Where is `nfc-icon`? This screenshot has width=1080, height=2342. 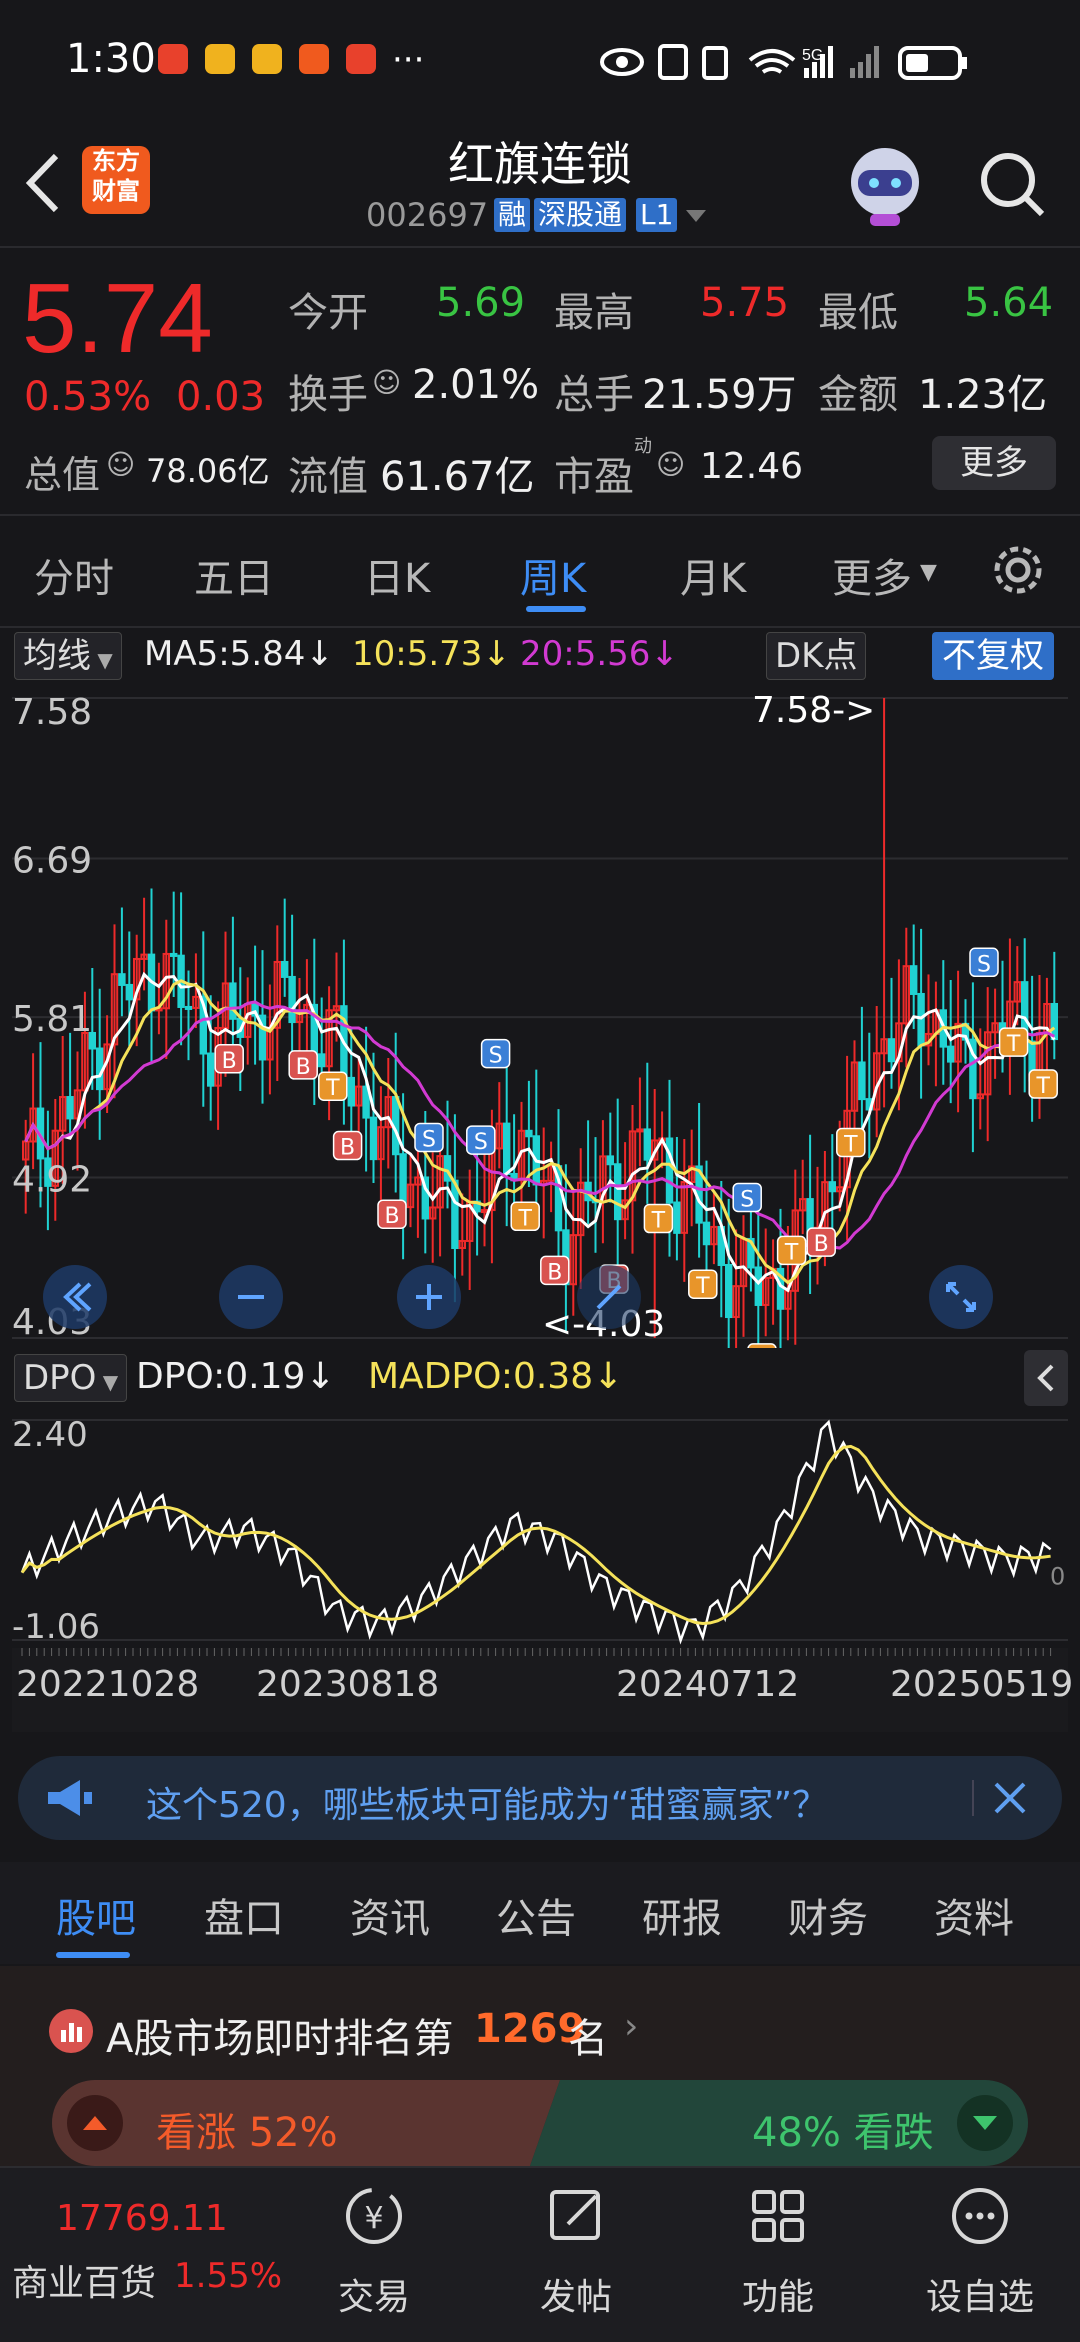
nfc-icon is located at coordinates (673, 62).